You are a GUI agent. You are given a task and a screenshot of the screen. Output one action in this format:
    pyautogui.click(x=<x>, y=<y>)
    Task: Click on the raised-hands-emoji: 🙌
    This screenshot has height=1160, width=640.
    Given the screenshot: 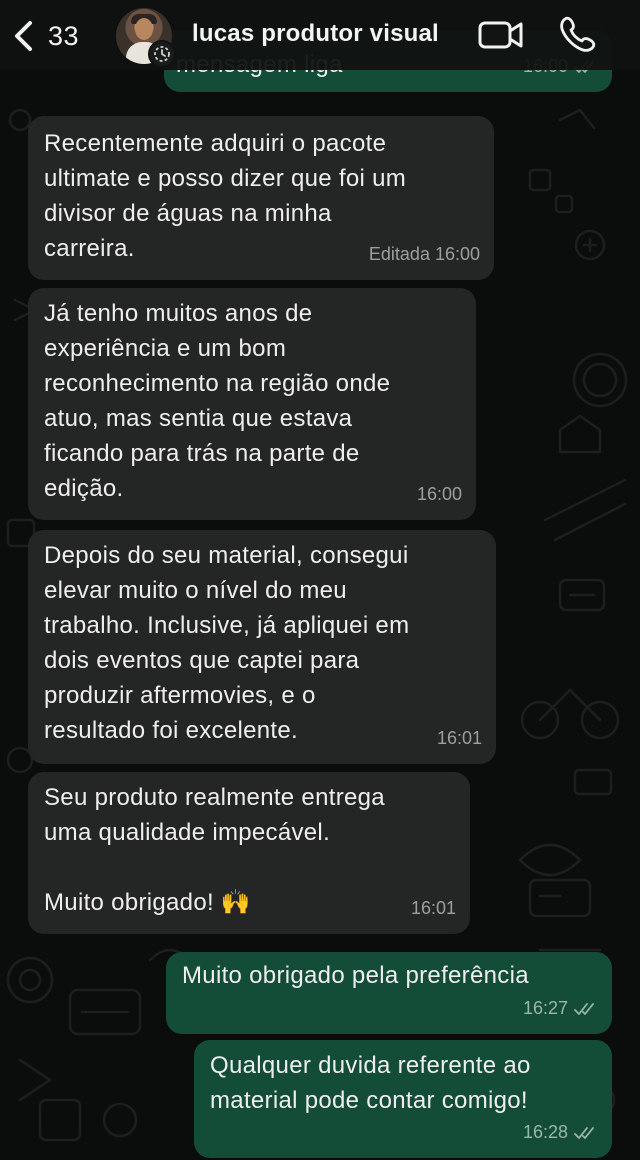 What is the action you would take?
    pyautogui.click(x=236, y=902)
    